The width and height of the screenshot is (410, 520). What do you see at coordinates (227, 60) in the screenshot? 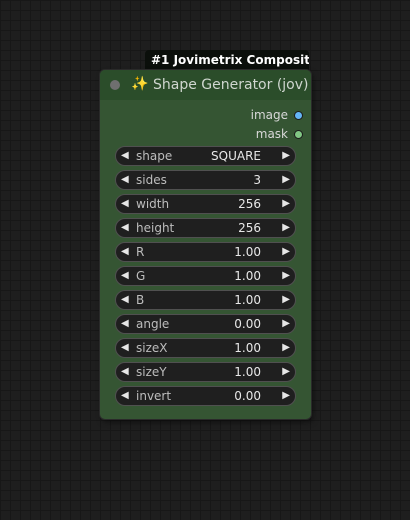
I see `group-badge: #1 Jovimetrix Composition ..` at bounding box center [227, 60].